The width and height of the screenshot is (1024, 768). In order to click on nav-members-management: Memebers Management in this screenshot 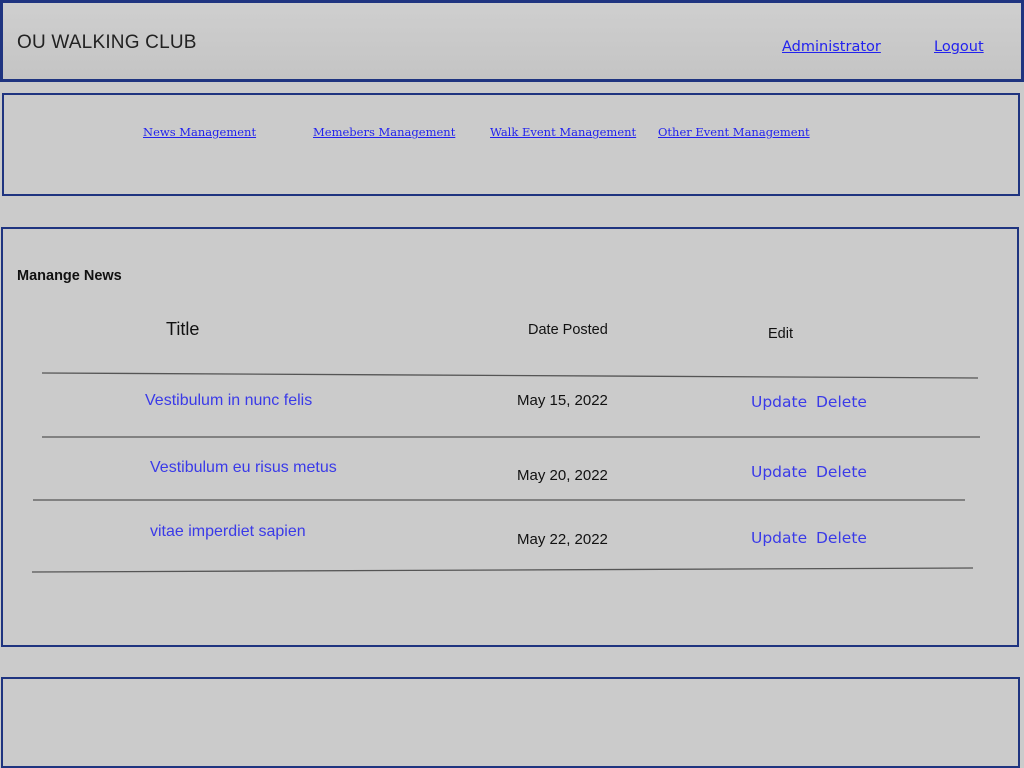, I will do `click(384, 132)`.